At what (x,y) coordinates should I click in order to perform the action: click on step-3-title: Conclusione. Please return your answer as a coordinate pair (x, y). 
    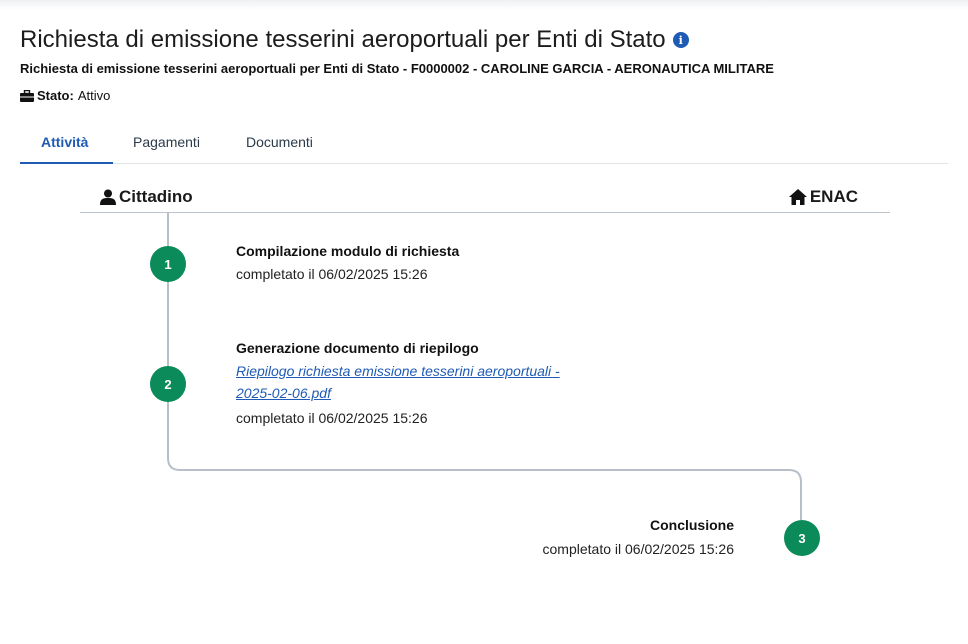
    Looking at the image, I should click on (691, 525).